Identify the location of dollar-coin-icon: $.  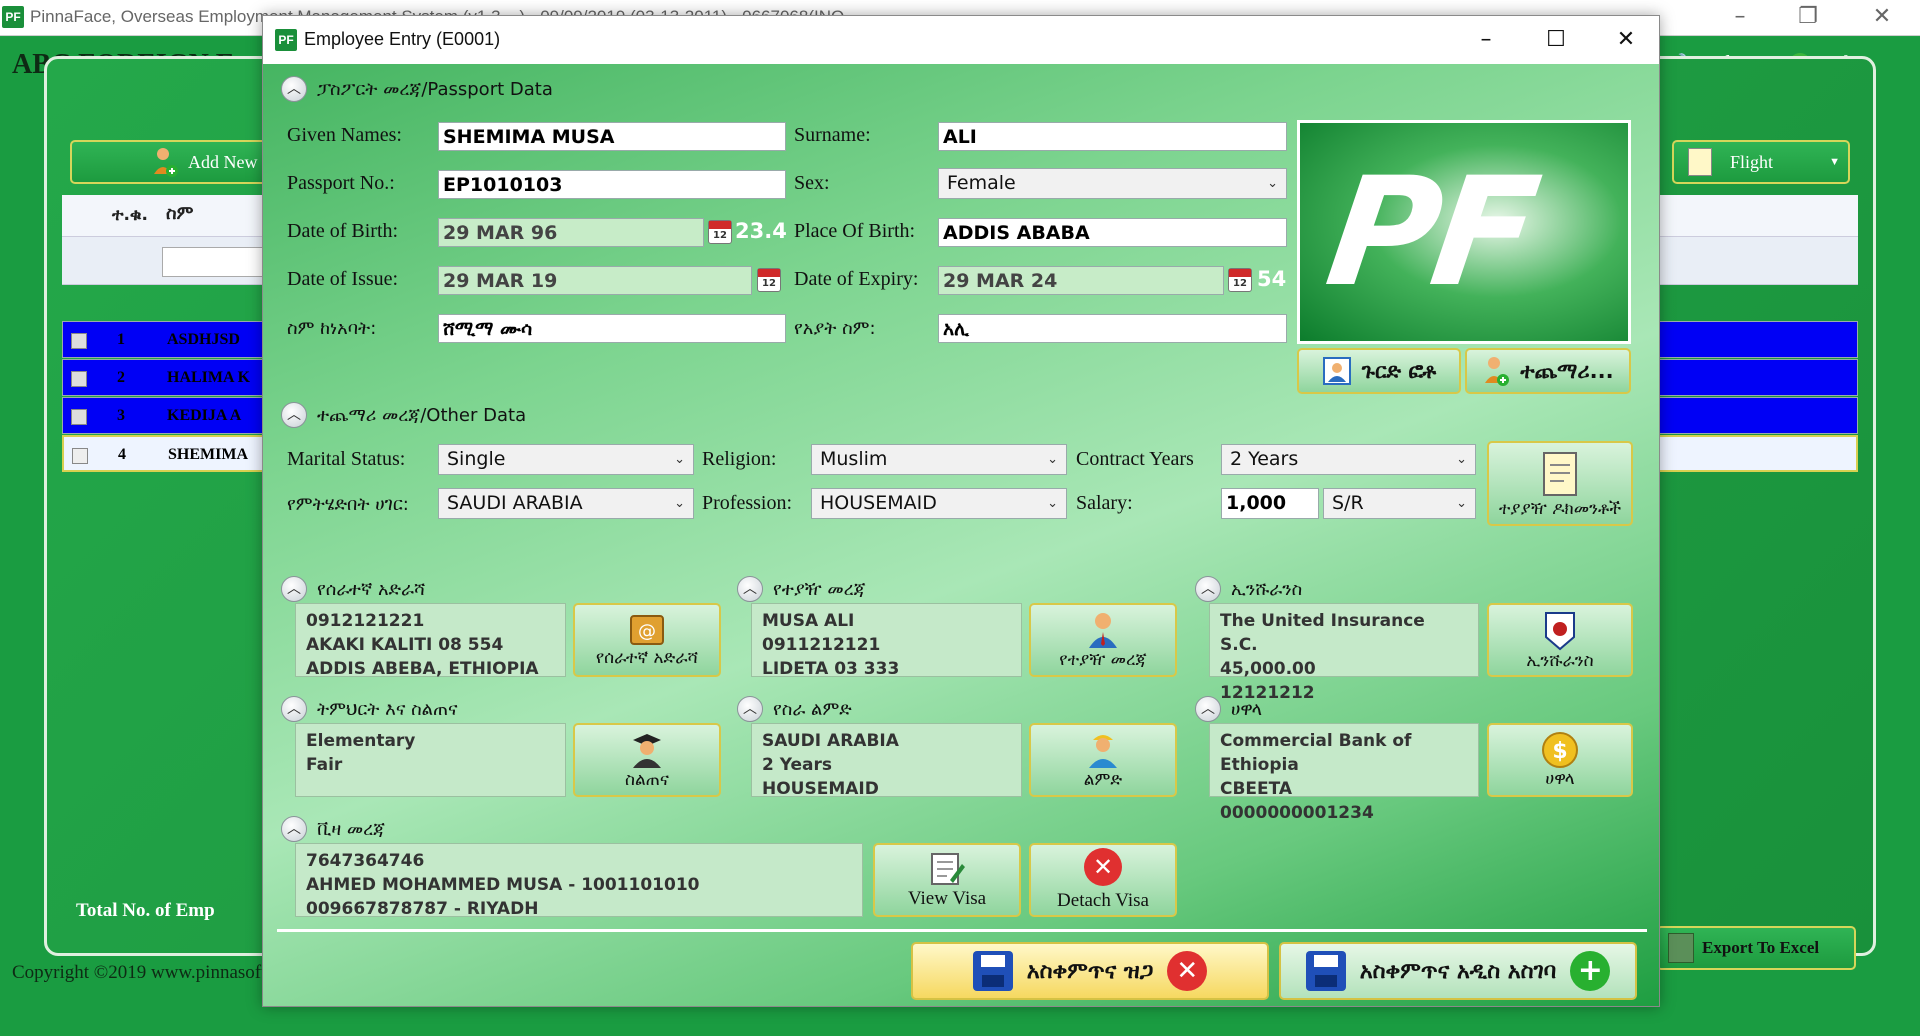
(1560, 750).